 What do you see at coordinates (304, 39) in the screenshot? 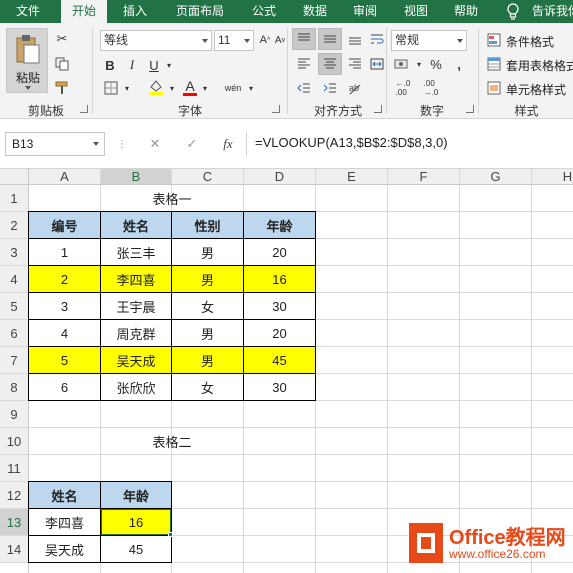
I see `top-align-icon` at bounding box center [304, 39].